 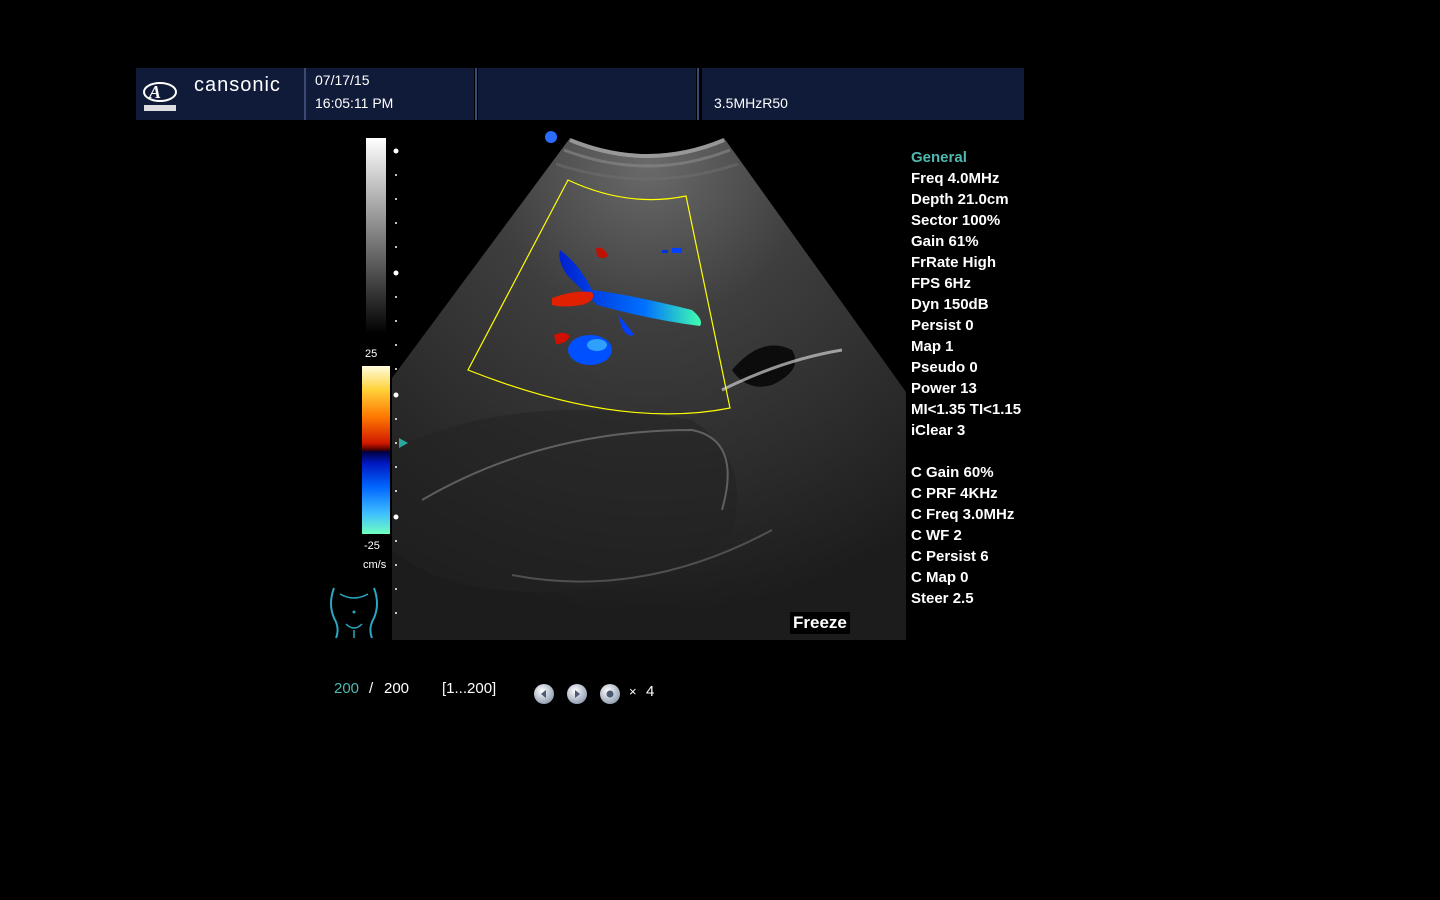 I want to click on parameter-item: Steer 2.5, so click(x=942, y=598).